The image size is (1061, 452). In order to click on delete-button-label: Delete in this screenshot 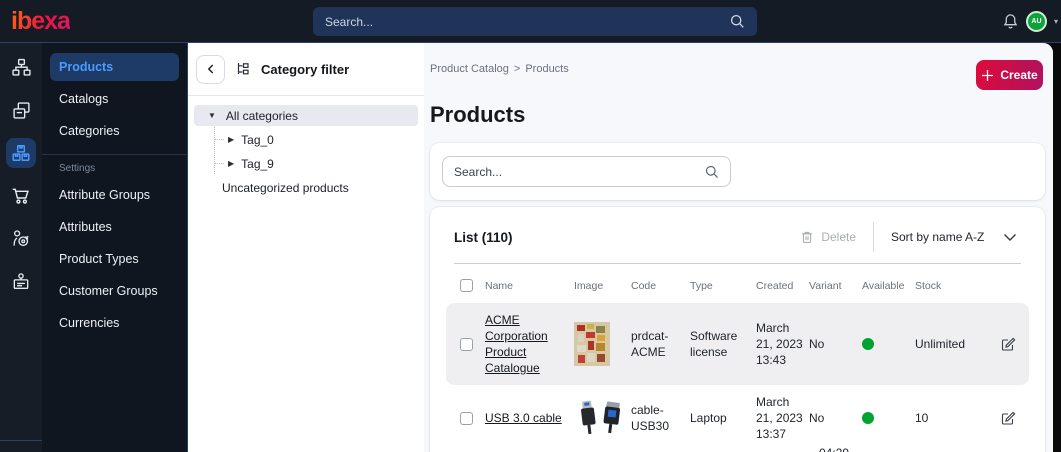, I will do `click(838, 237)`.